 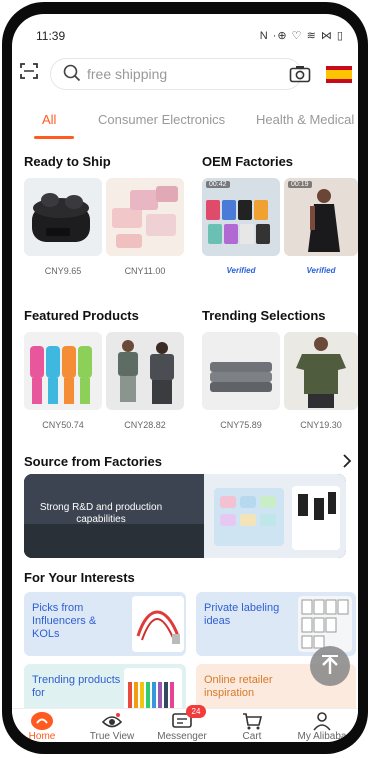 What do you see at coordinates (253, 721) in the screenshot?
I see `cart-icon` at bounding box center [253, 721].